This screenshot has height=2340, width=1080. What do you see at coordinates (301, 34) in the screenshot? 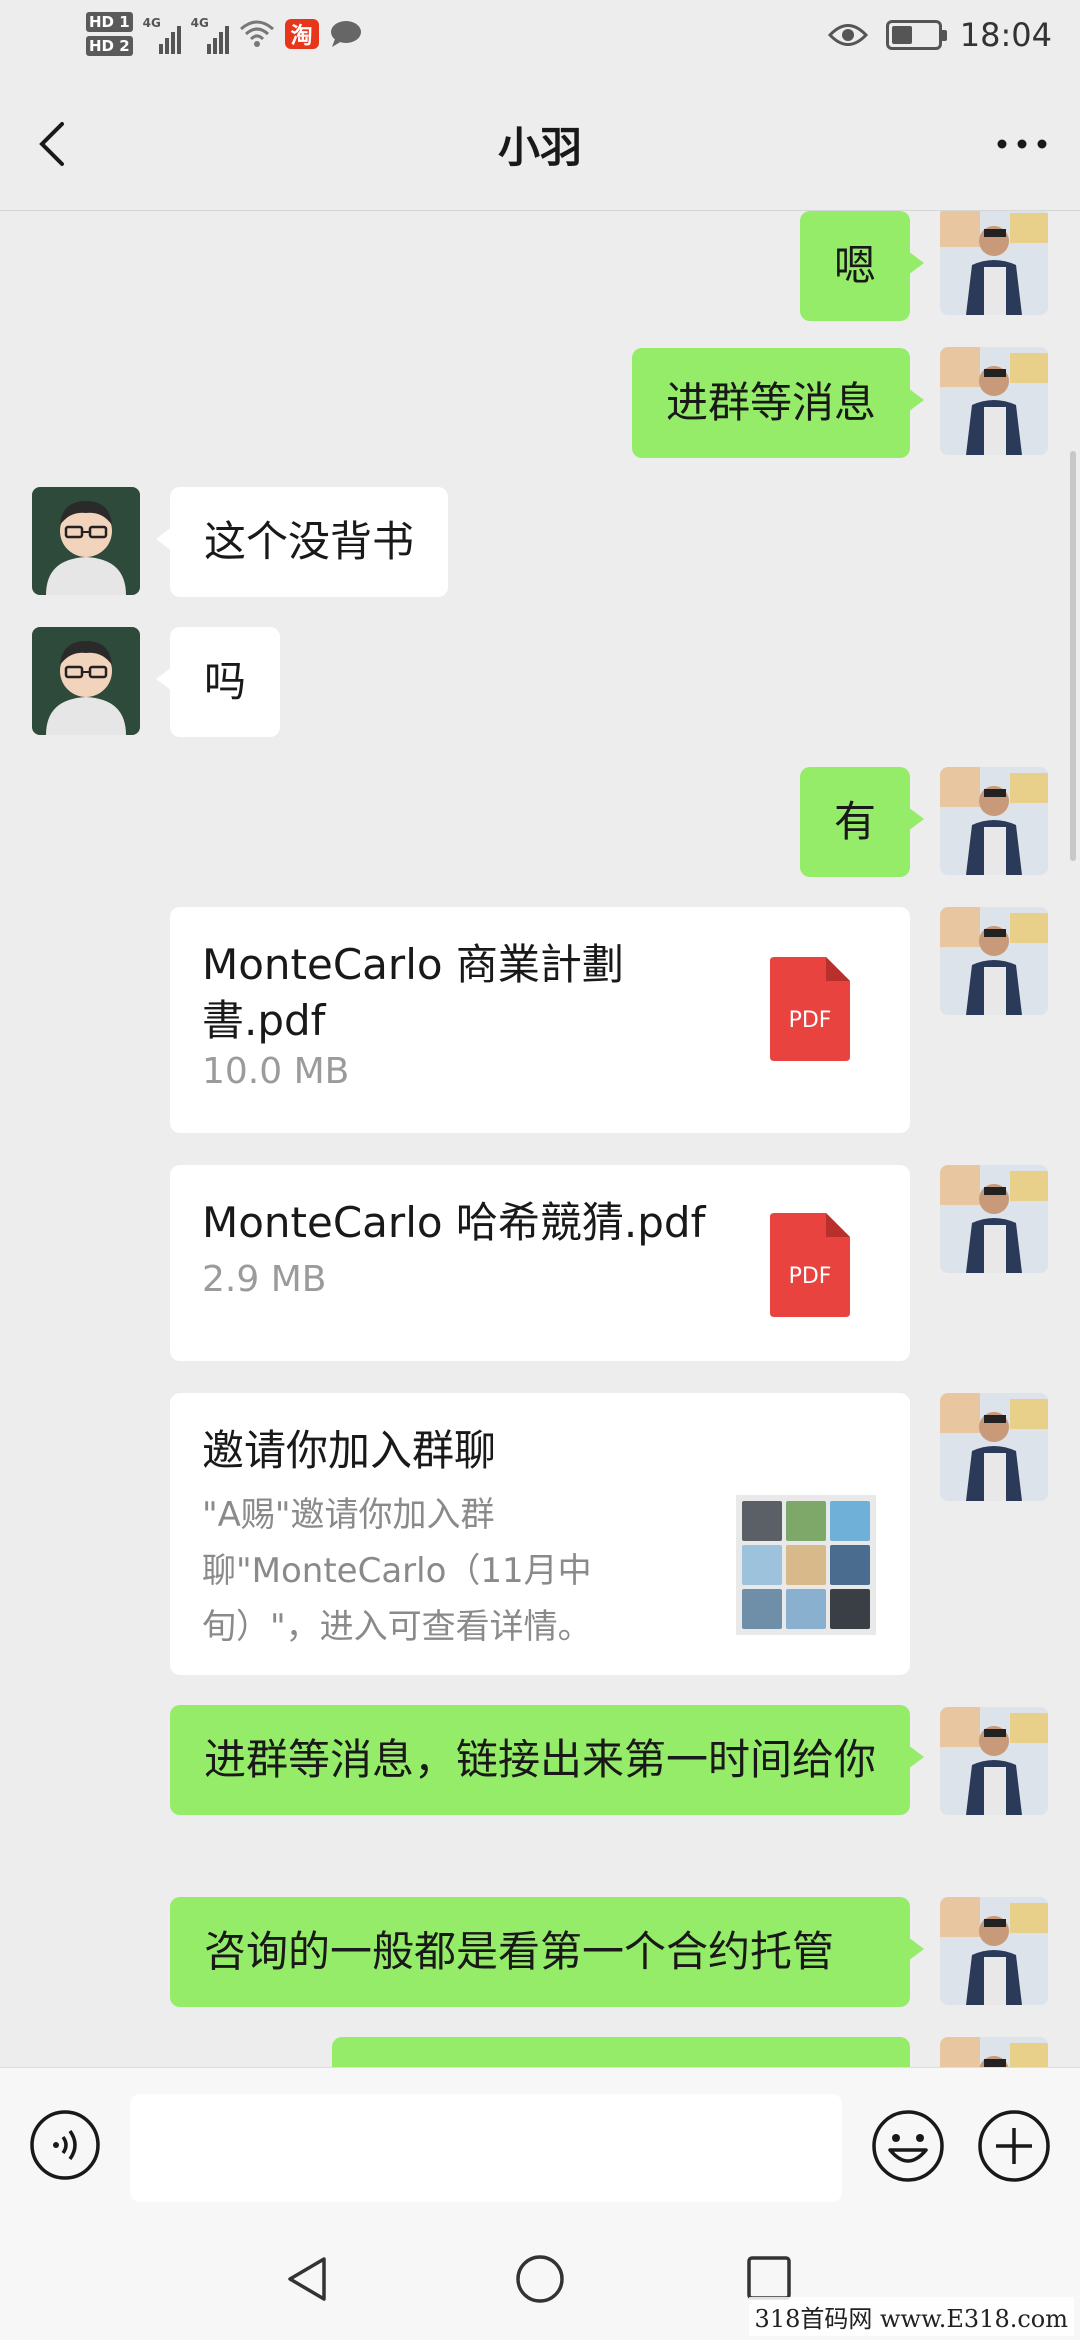
I see `taobao-notification-icon: 淘` at bounding box center [301, 34].